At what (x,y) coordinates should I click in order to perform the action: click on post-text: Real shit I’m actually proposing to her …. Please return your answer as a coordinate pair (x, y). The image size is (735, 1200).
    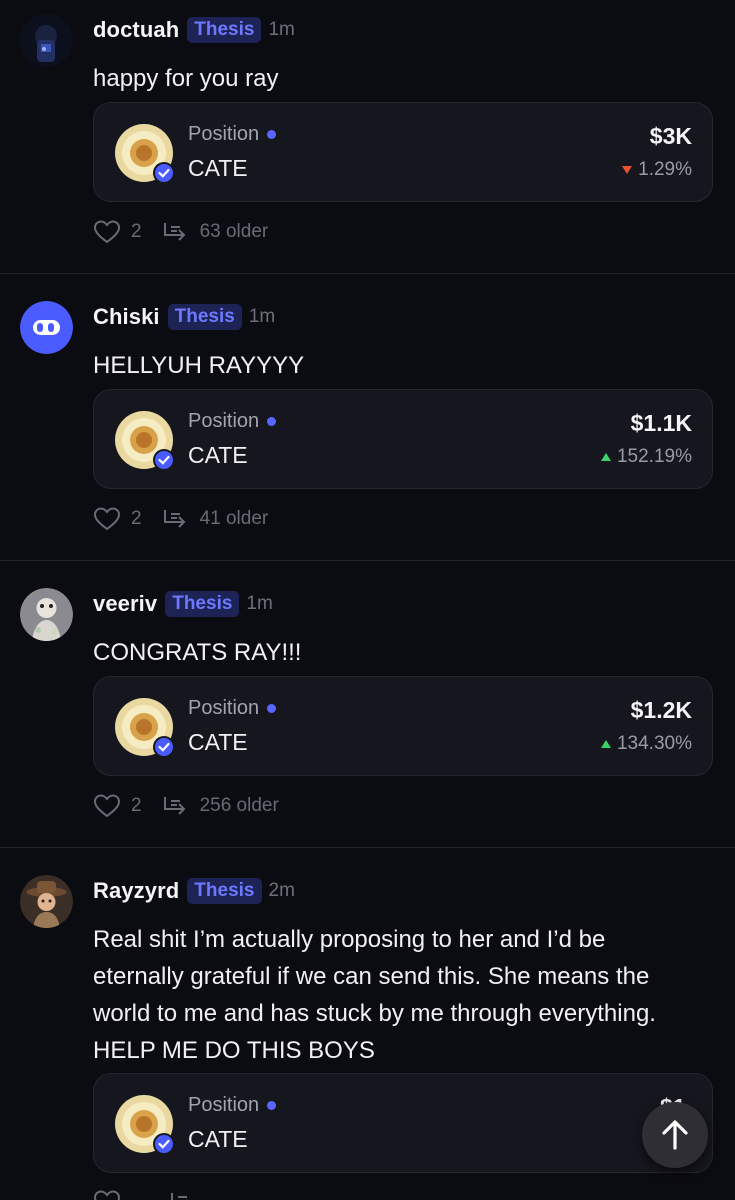
    Looking at the image, I should click on (374, 995).